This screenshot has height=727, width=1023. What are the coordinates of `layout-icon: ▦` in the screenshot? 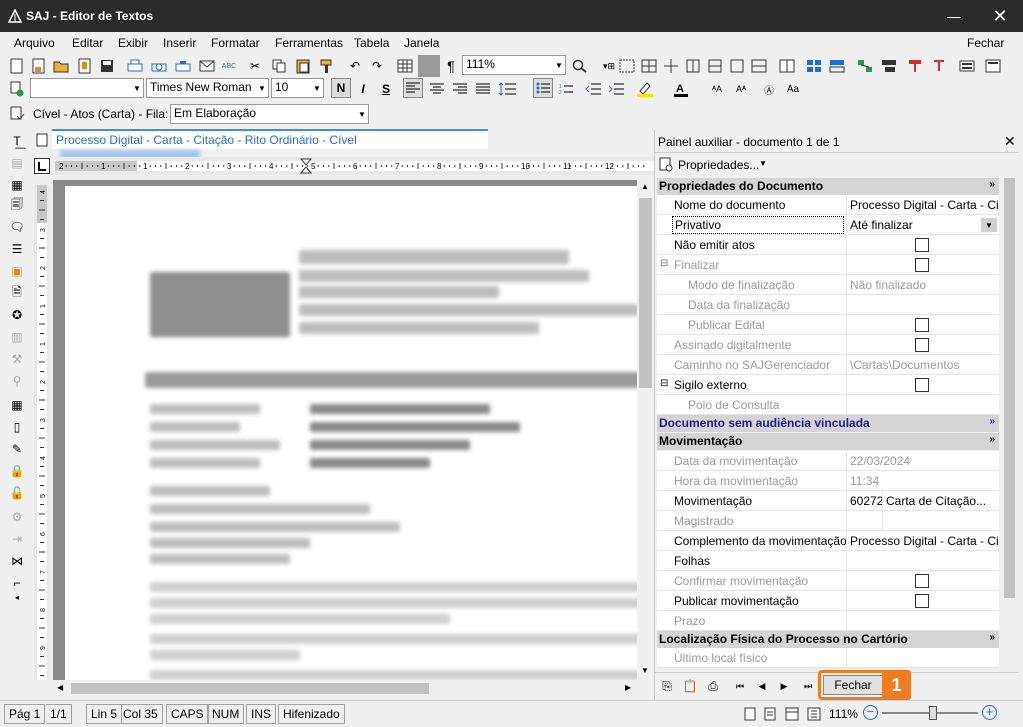 It's located at (17, 185).